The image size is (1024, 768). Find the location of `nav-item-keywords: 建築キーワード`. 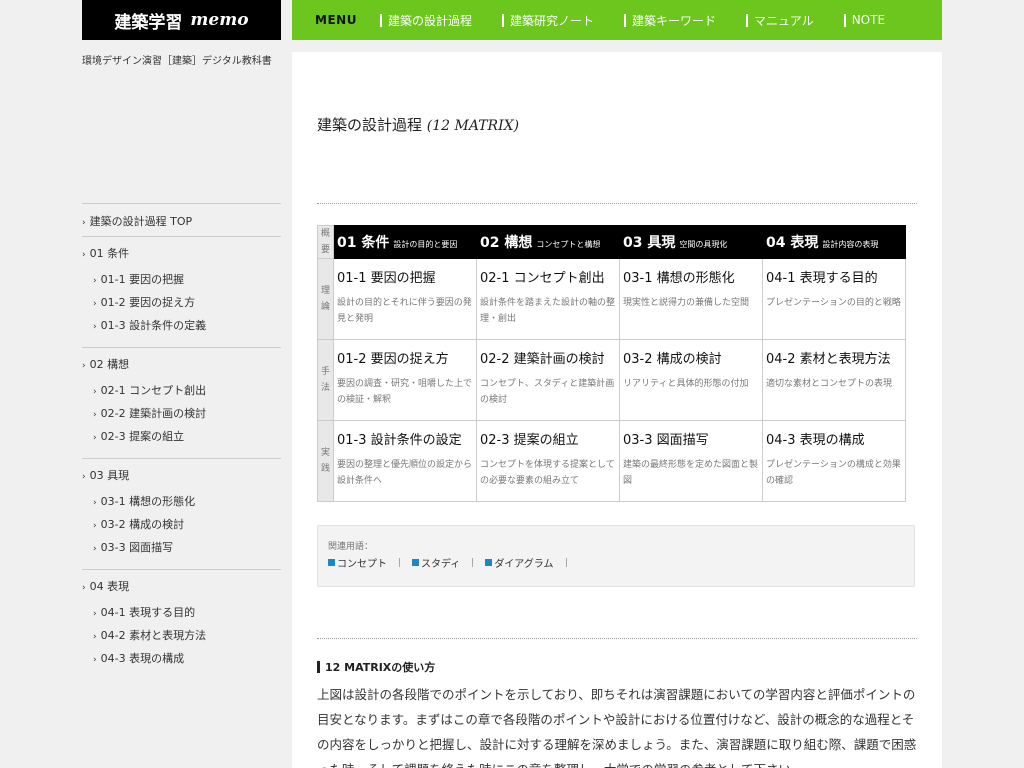

nav-item-keywords: 建築キーワード is located at coordinates (670, 20).